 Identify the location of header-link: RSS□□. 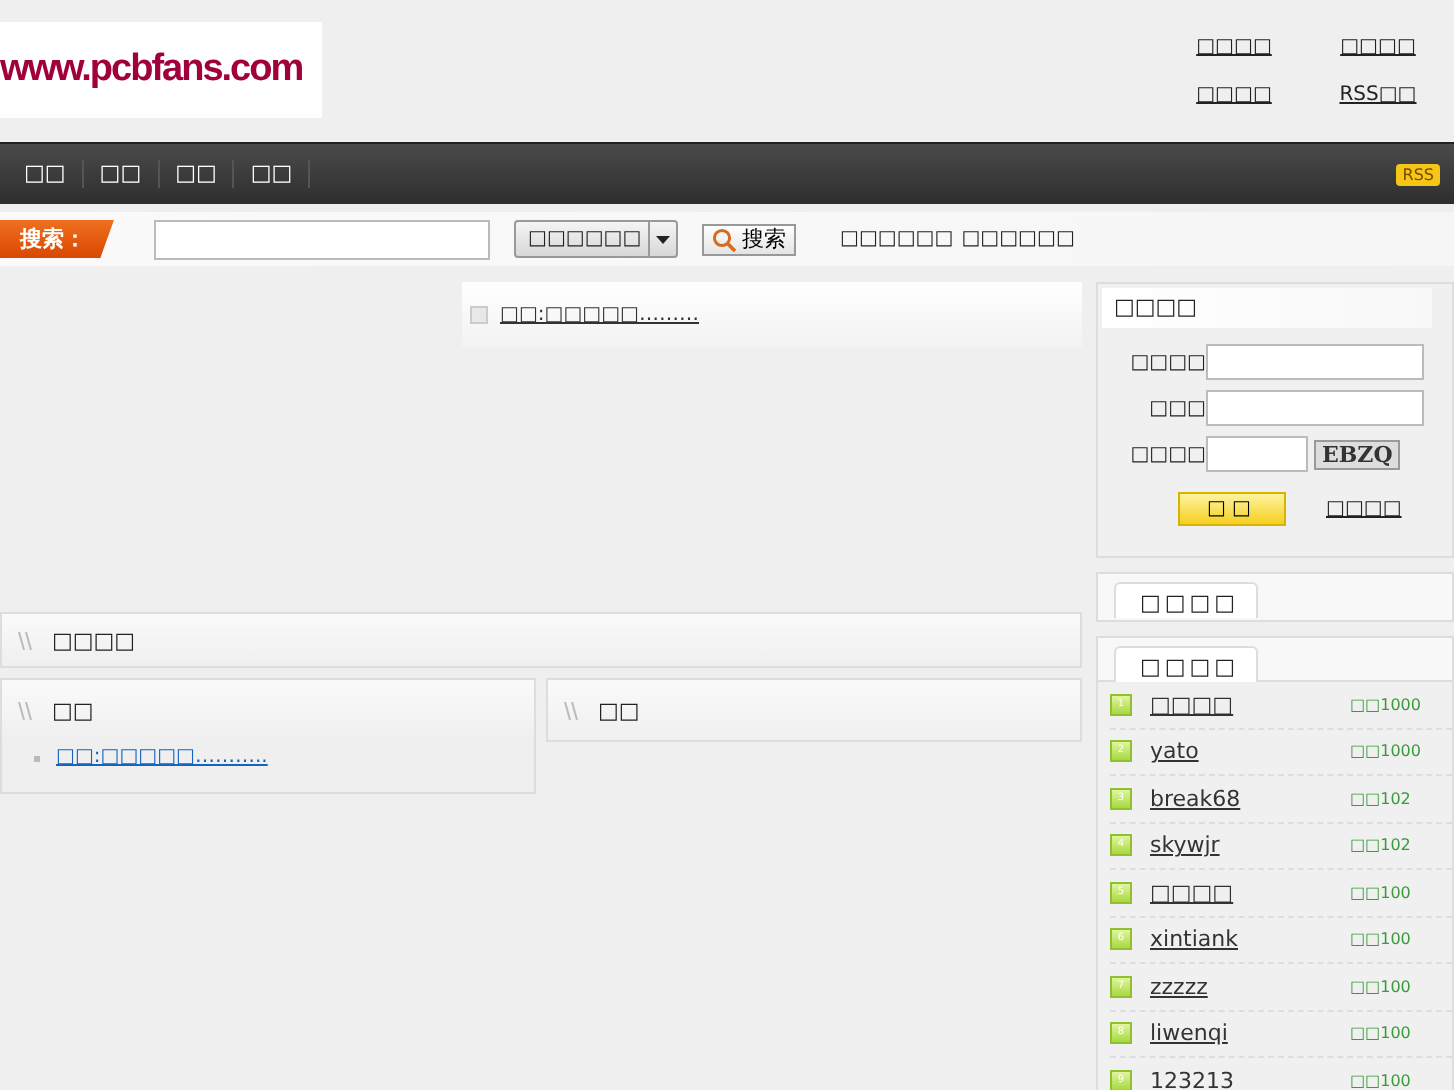
(1378, 96).